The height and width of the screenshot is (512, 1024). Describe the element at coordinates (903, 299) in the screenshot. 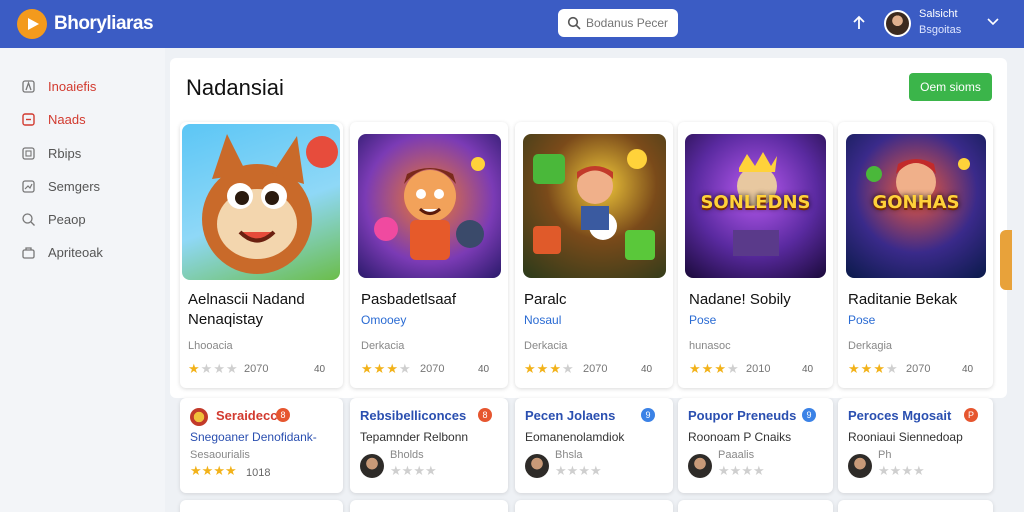

I see `app-title: Raditanie Bekak` at that location.